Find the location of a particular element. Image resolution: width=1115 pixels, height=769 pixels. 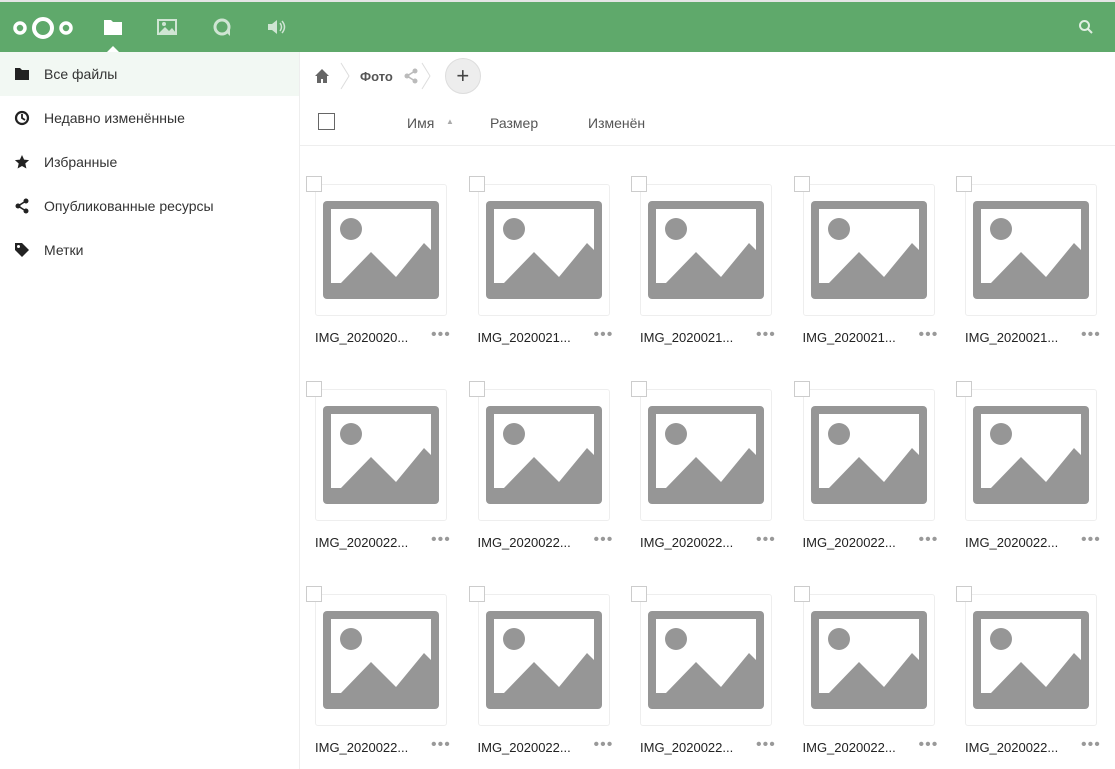

talk-icon is located at coordinates (222, 27).